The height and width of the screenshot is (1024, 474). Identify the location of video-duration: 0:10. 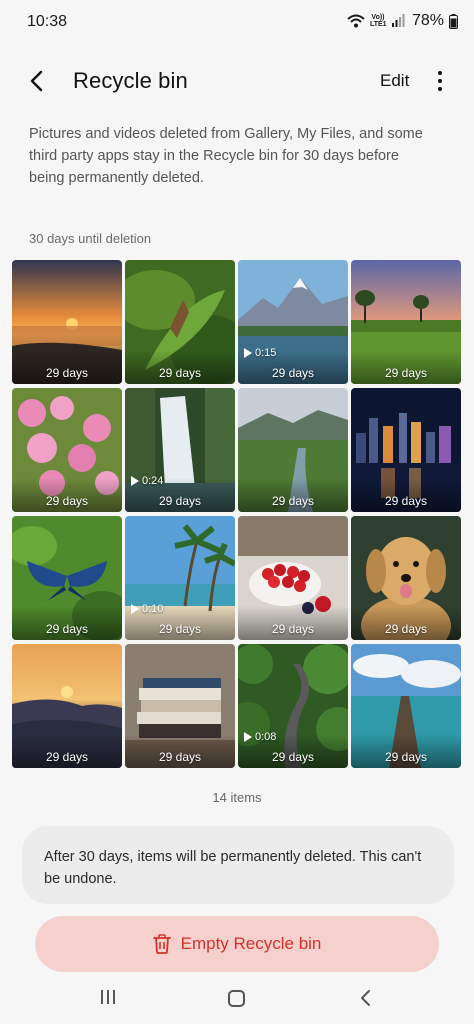
(147, 609).